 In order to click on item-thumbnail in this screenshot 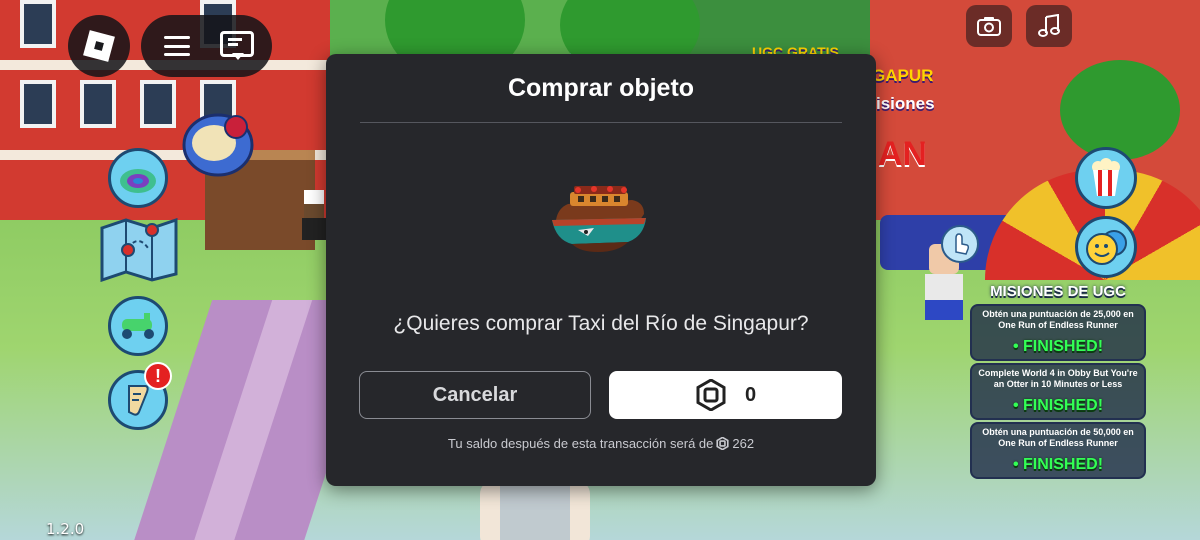, I will do `click(599, 219)`.